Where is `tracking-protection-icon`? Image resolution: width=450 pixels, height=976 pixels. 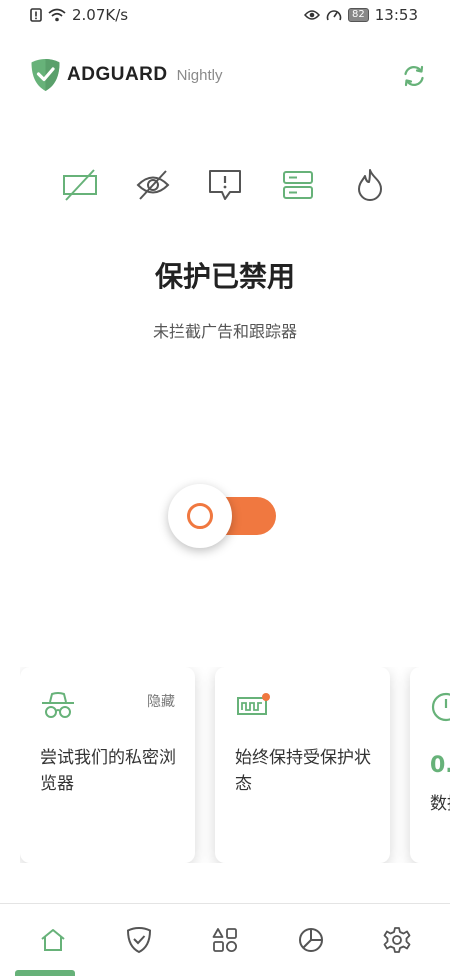 tracking-protection-icon is located at coordinates (152, 185).